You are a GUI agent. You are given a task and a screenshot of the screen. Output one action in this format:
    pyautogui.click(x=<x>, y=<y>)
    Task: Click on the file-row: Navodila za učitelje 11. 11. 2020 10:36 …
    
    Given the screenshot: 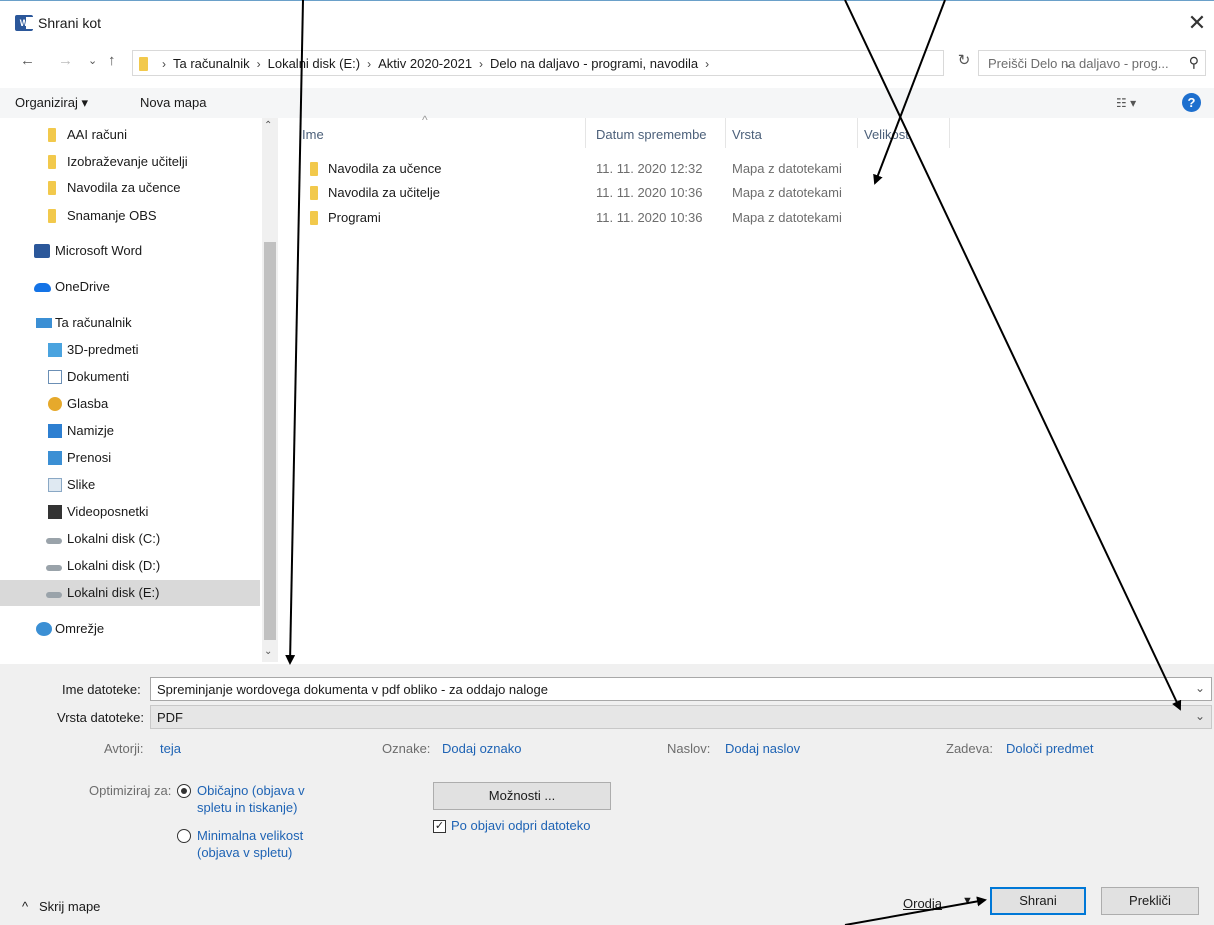 What is the action you would take?
    pyautogui.click(x=578, y=193)
    